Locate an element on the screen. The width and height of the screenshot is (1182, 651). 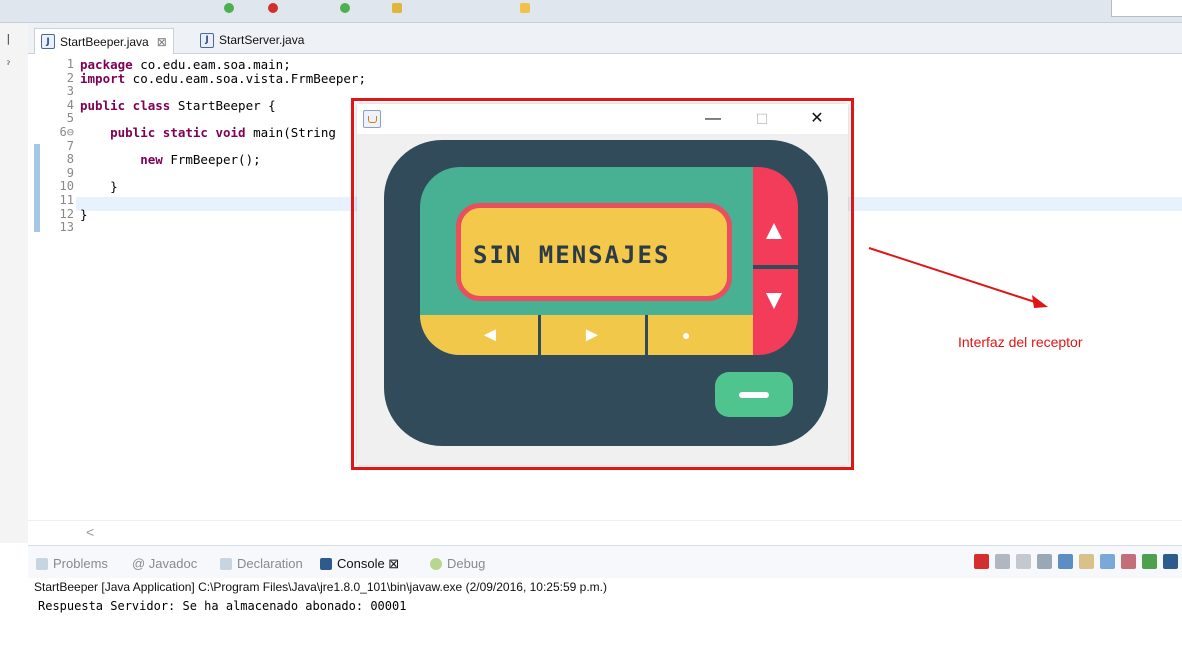
tab-label: @ Javadoc is located at coordinates (165, 563).